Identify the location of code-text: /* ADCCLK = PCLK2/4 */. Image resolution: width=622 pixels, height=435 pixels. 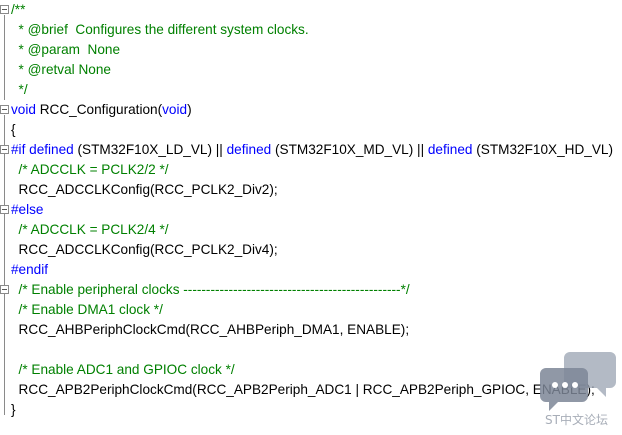
(90, 230).